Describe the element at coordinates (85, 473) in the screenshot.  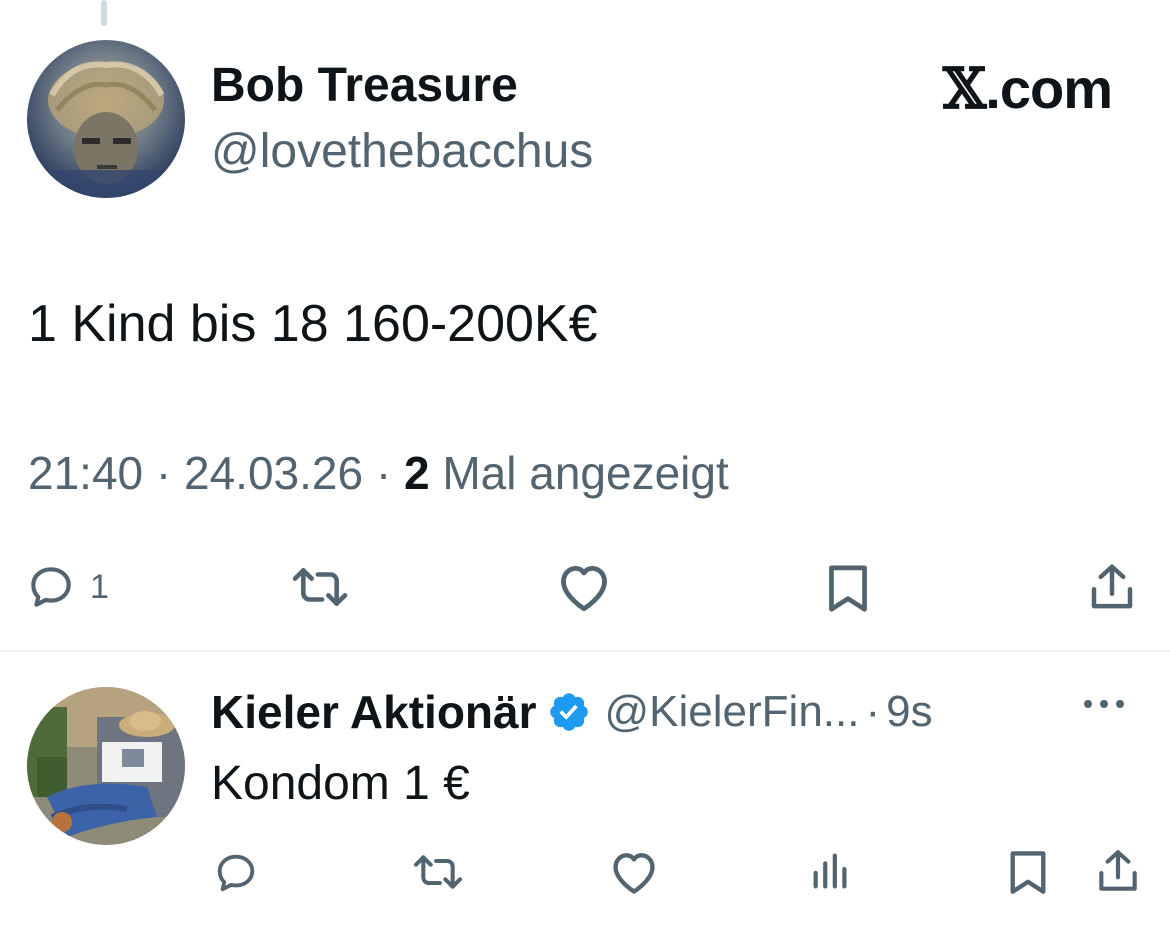
I see `tweet-time: 21:40` at that location.